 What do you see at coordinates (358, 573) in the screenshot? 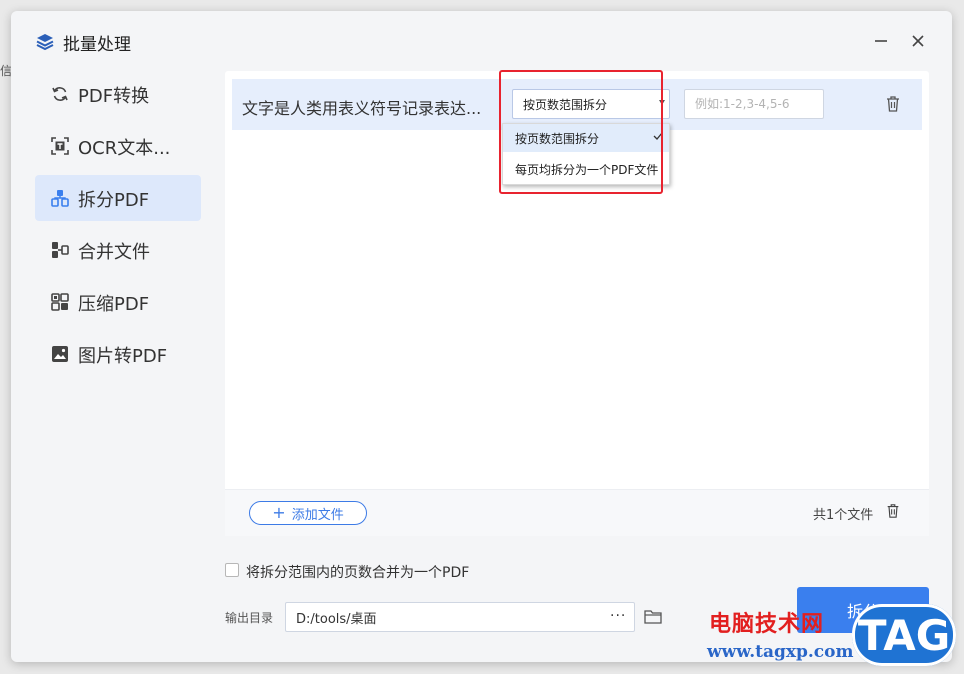
I see `merge-checkbox-label: 将拆分范围内的页数合并为一个PDF` at bounding box center [358, 573].